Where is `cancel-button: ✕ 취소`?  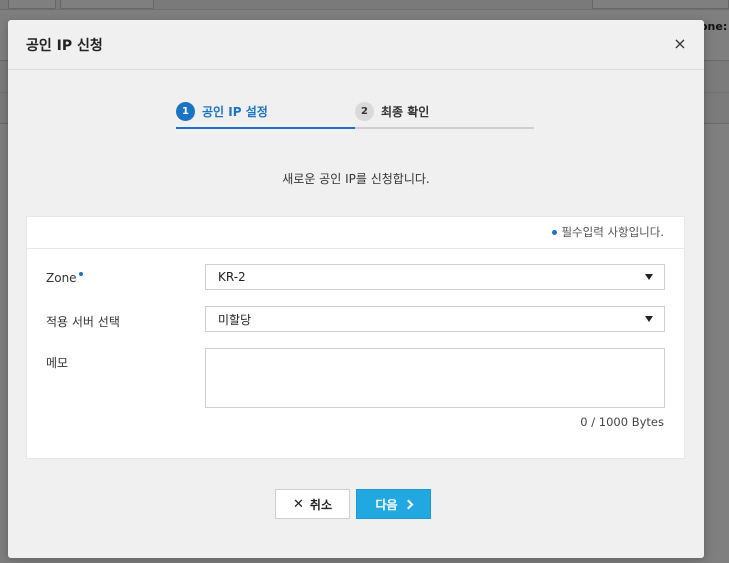 cancel-button: ✕ 취소 is located at coordinates (312, 504).